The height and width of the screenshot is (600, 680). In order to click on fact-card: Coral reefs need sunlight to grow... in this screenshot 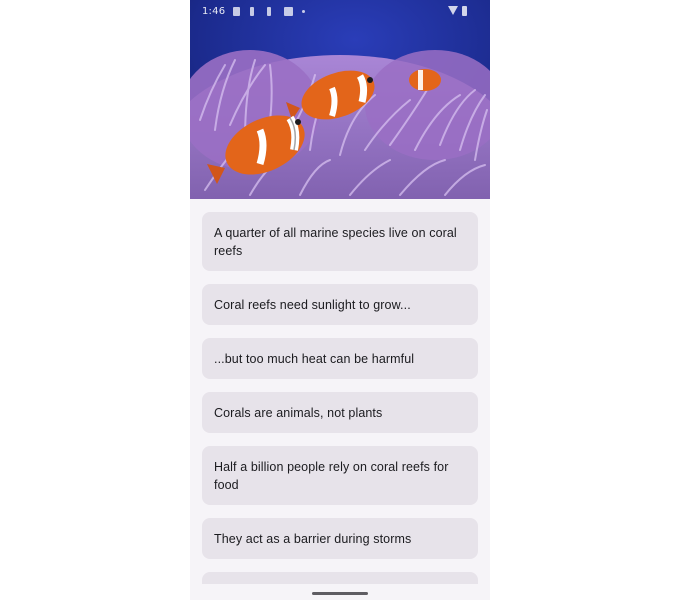, I will do `click(340, 304)`.